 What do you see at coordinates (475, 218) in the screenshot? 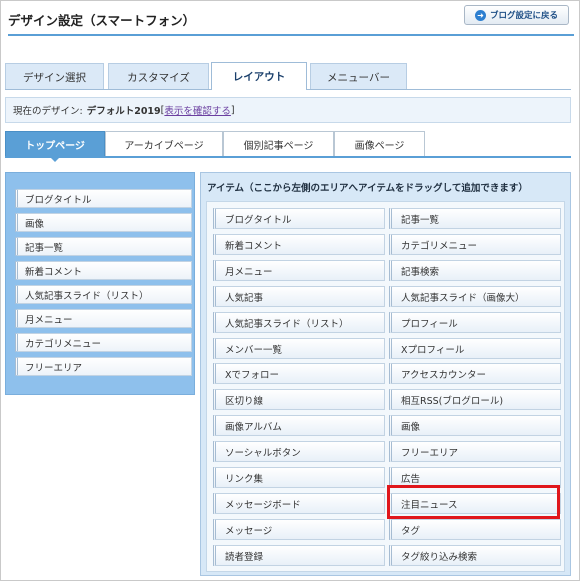
I see `item-tile: 記事一覧` at bounding box center [475, 218].